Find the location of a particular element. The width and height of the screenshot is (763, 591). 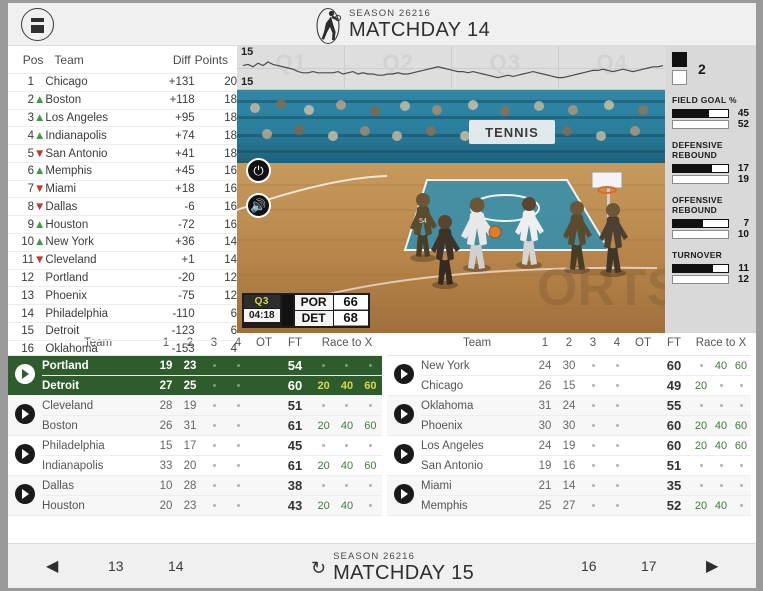

match-row: Miami 21 14 35 is located at coordinates (569, 489).